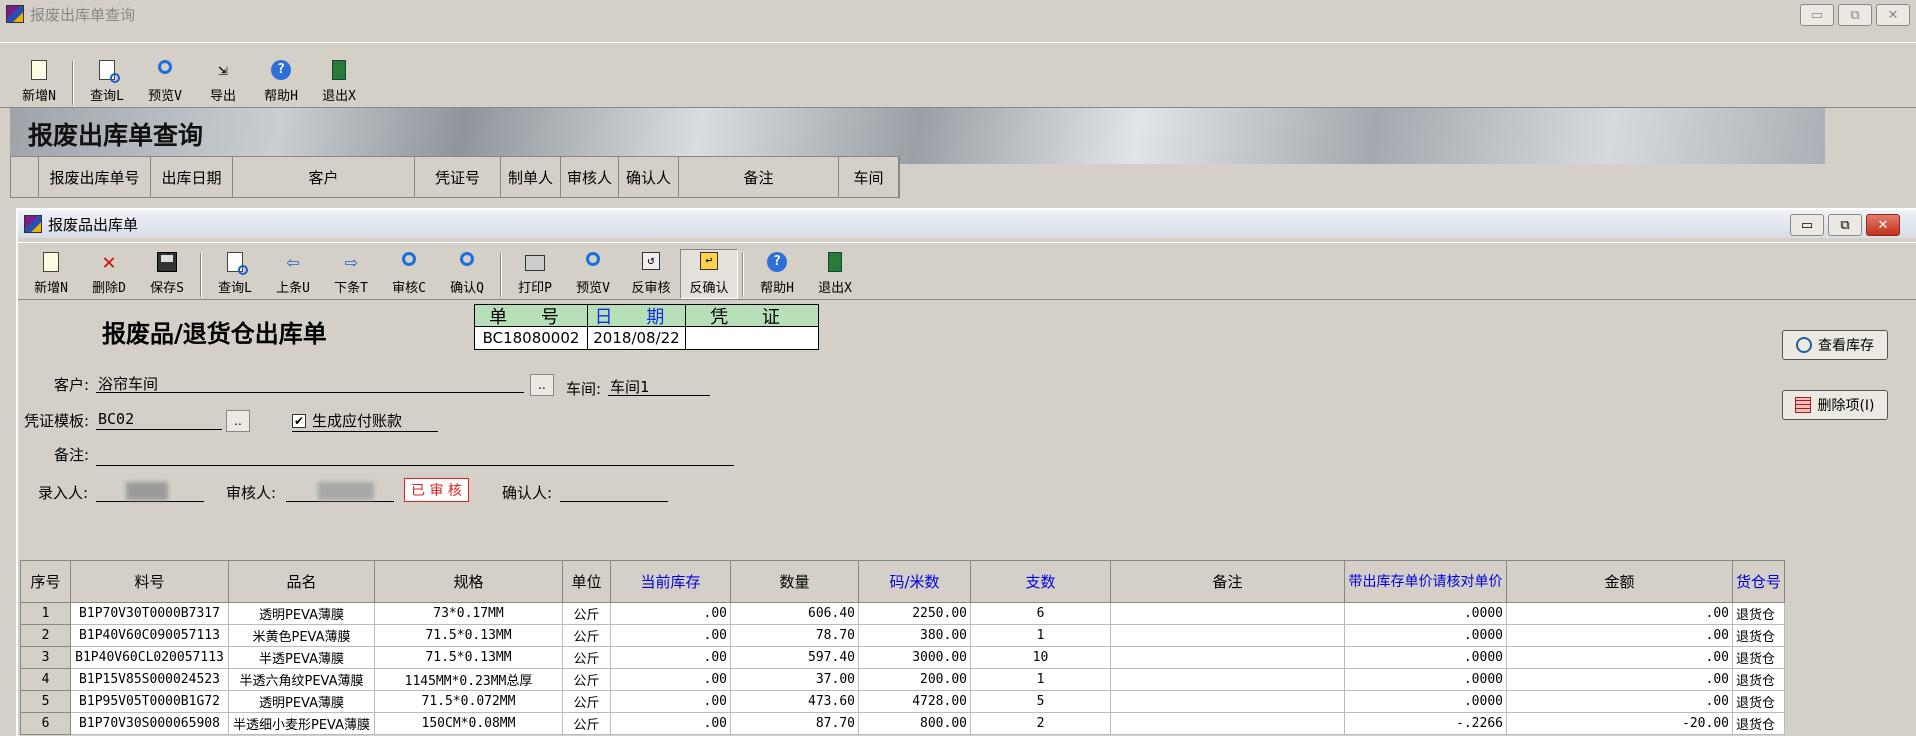  I want to click on grid-cell: 米黄色PEVA薄膜, so click(301, 635).